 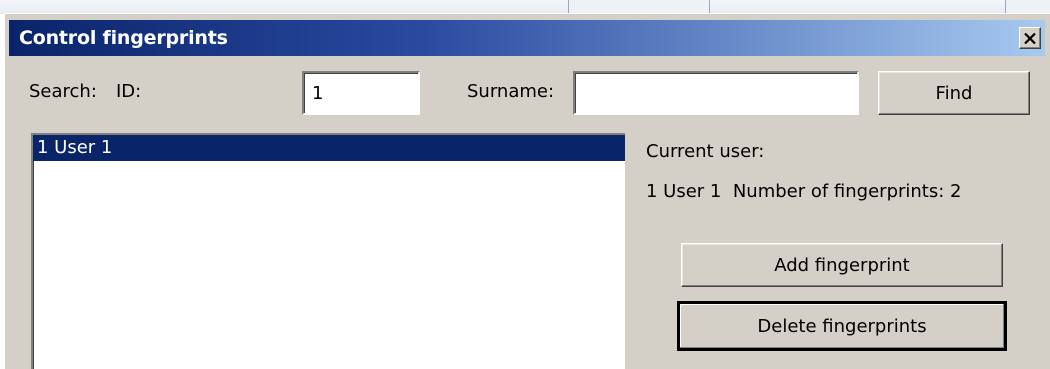 I want to click on background-window-strip, so click(x=525, y=7).